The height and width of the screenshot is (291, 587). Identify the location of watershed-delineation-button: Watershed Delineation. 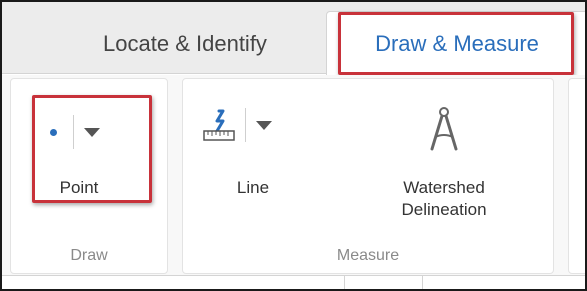
(444, 161).